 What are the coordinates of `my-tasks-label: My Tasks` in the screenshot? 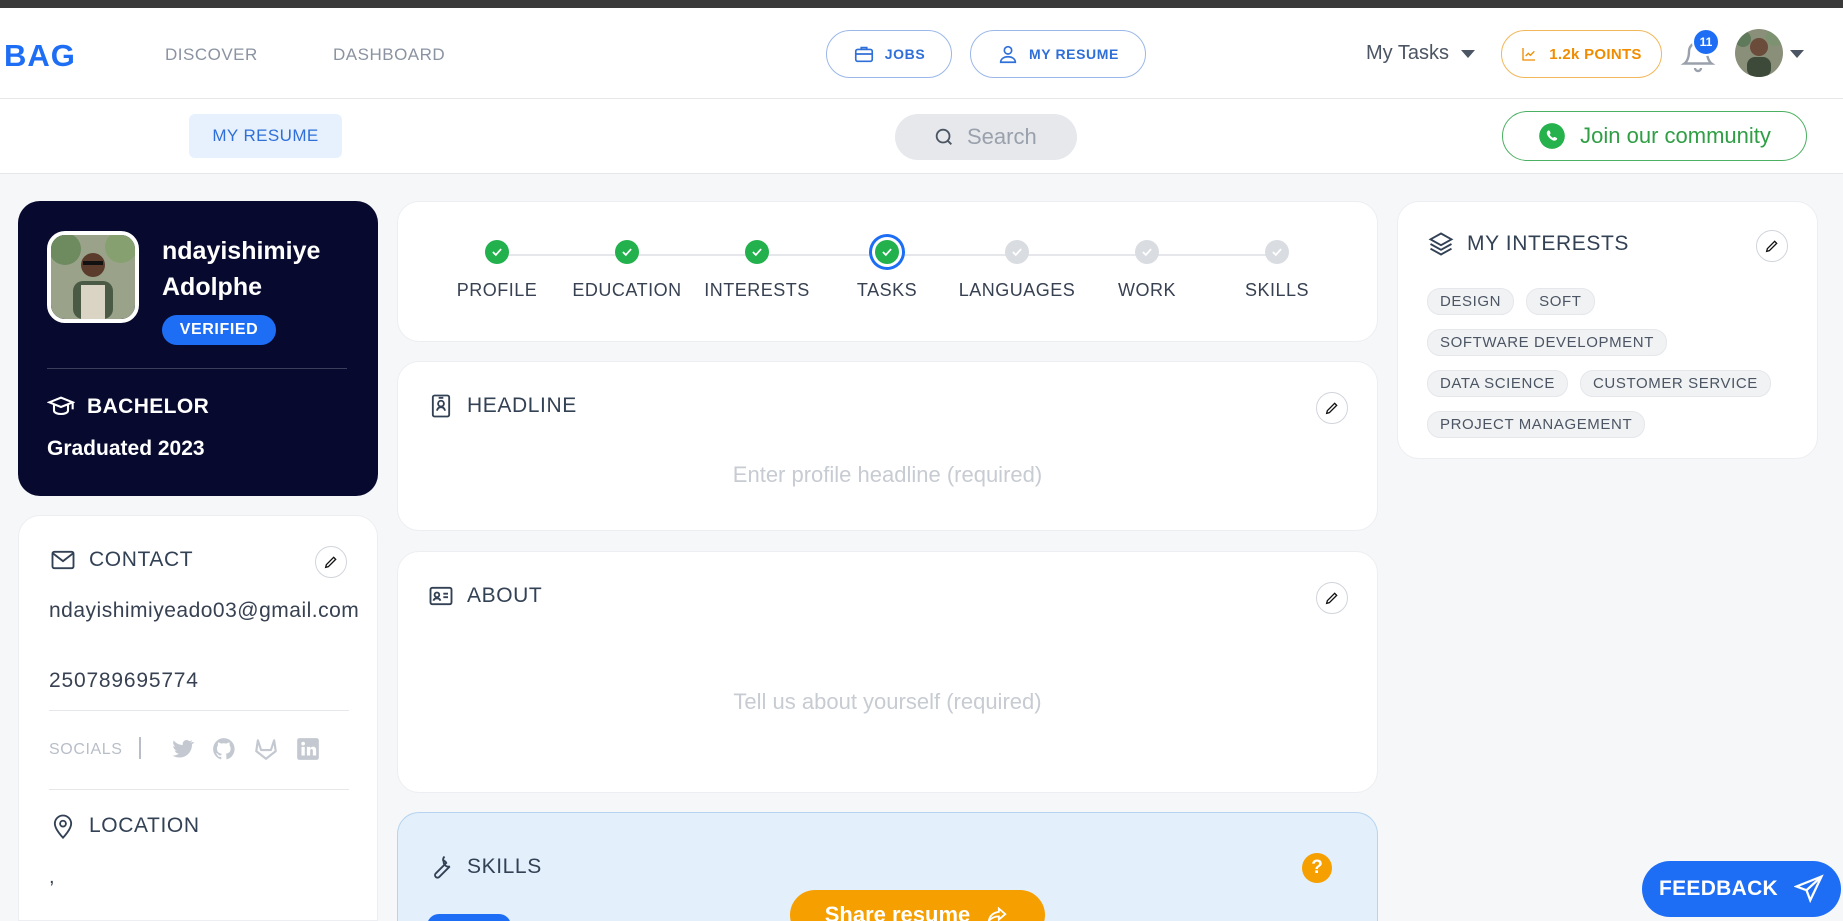 It's located at (1407, 53).